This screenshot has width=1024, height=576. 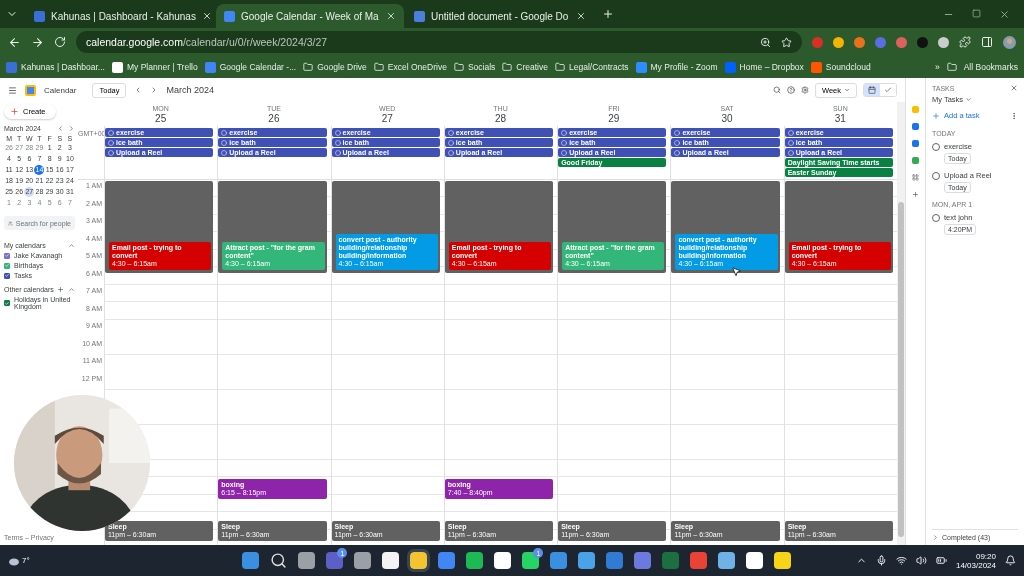 What do you see at coordinates (881, 560) in the screenshot?
I see `microphone-icon` at bounding box center [881, 560].